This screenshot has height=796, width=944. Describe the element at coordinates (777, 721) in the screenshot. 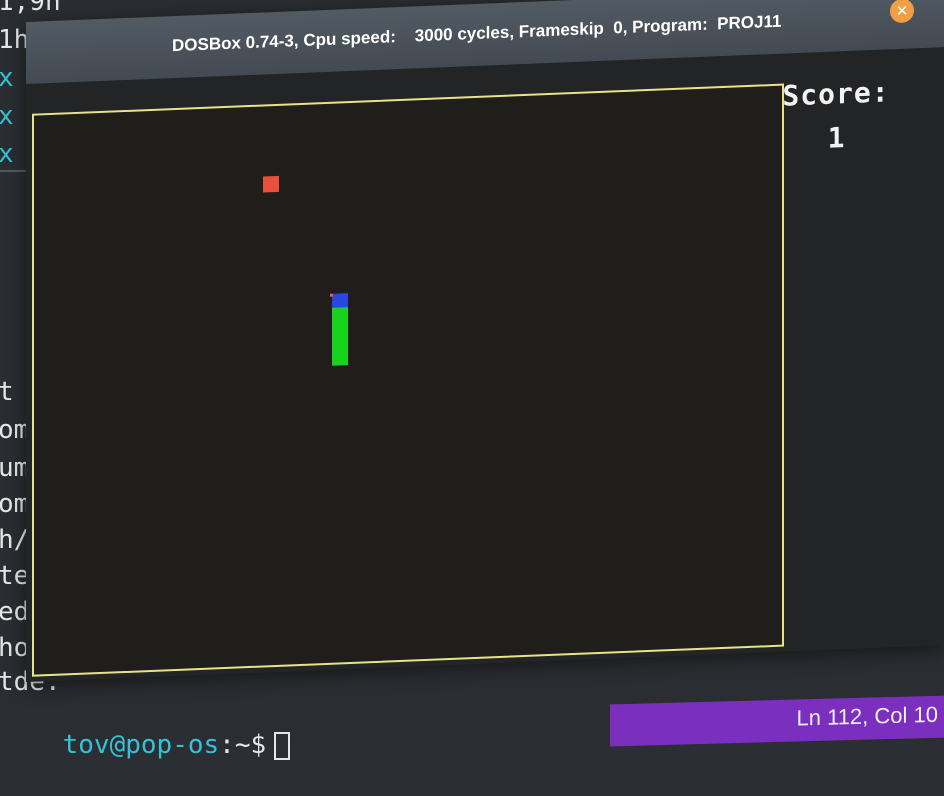

I see `editor-status-bar: Ln 112, Col 10` at that location.